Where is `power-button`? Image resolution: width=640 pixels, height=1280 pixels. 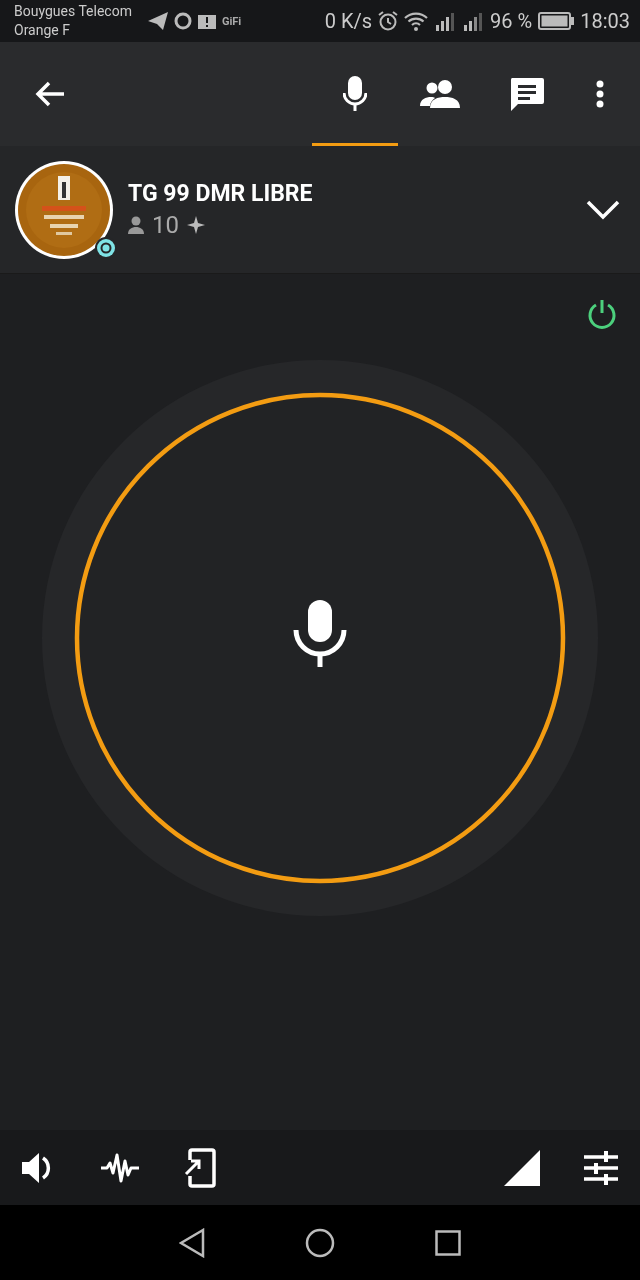 power-button is located at coordinates (602, 314).